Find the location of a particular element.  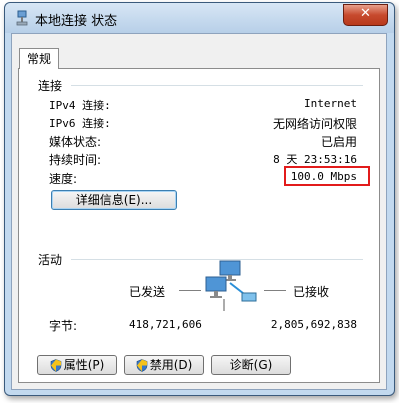

media-state-label: 媒体状态: is located at coordinates (75, 142).